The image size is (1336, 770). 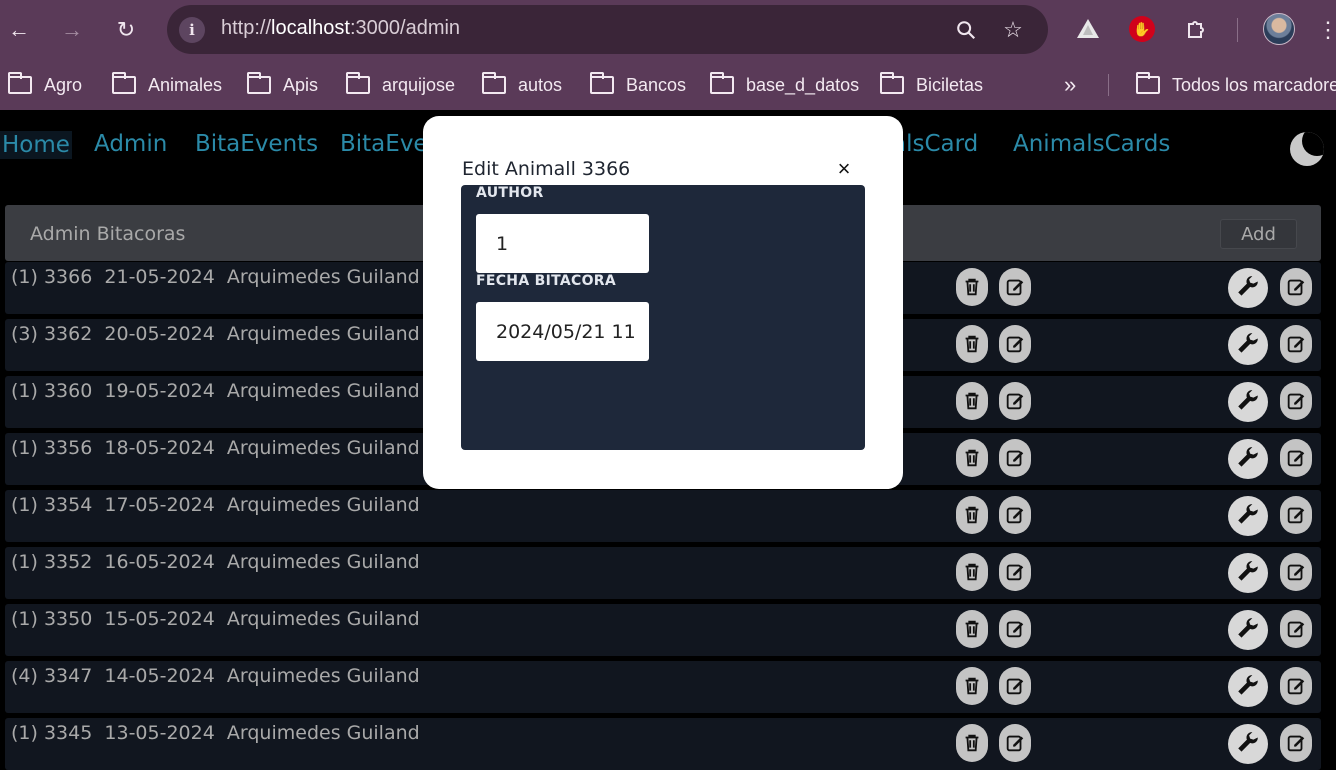 I want to click on table-row: (1) 3352 16-05-2024 Arquimedes Guiland, so click(x=663, y=573).